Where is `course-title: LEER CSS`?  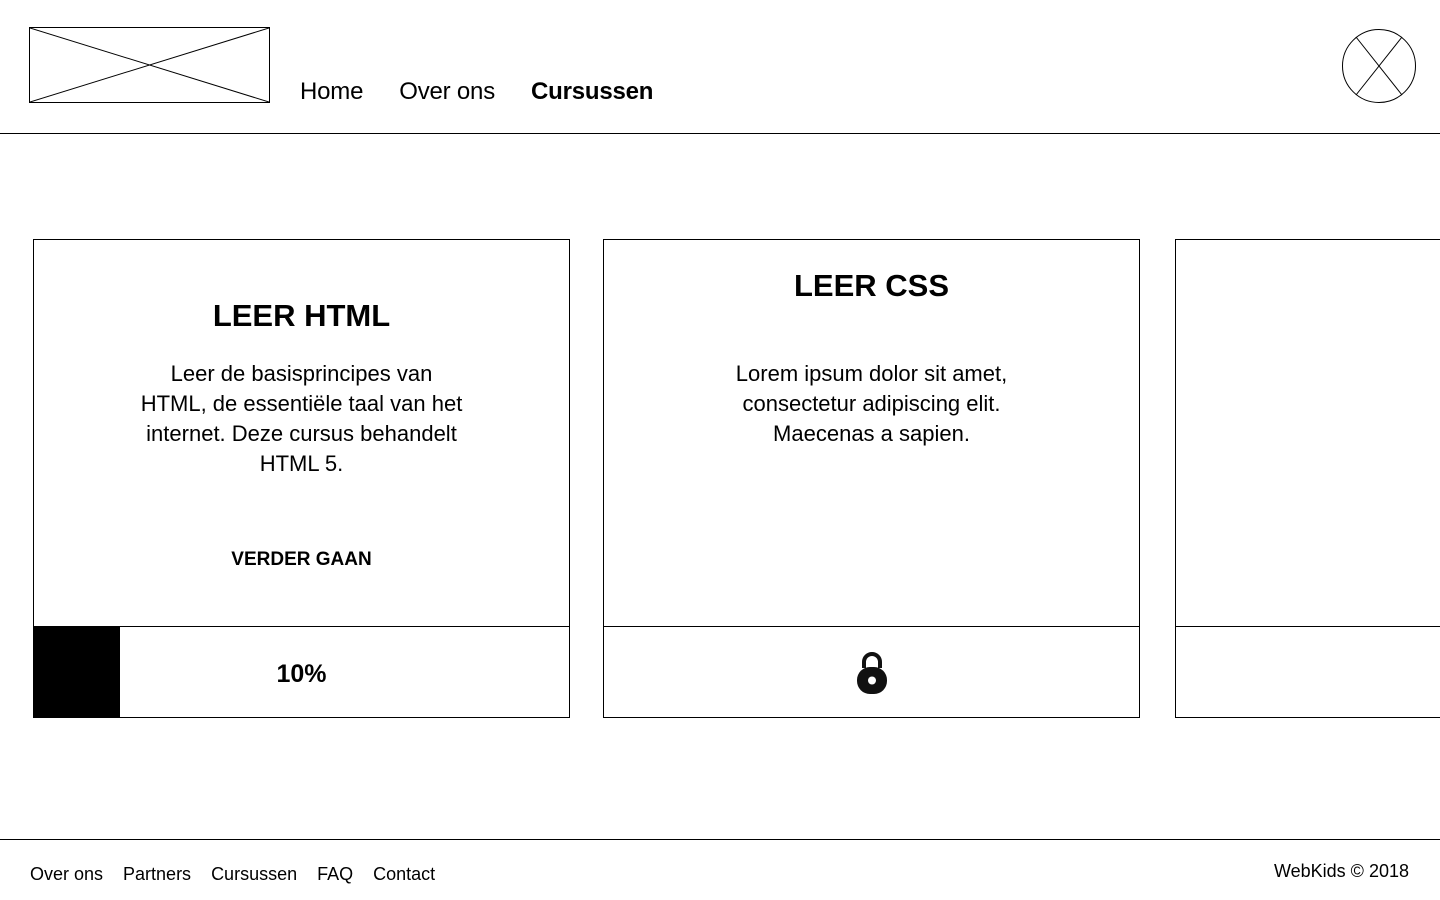 course-title: LEER CSS is located at coordinates (871, 285).